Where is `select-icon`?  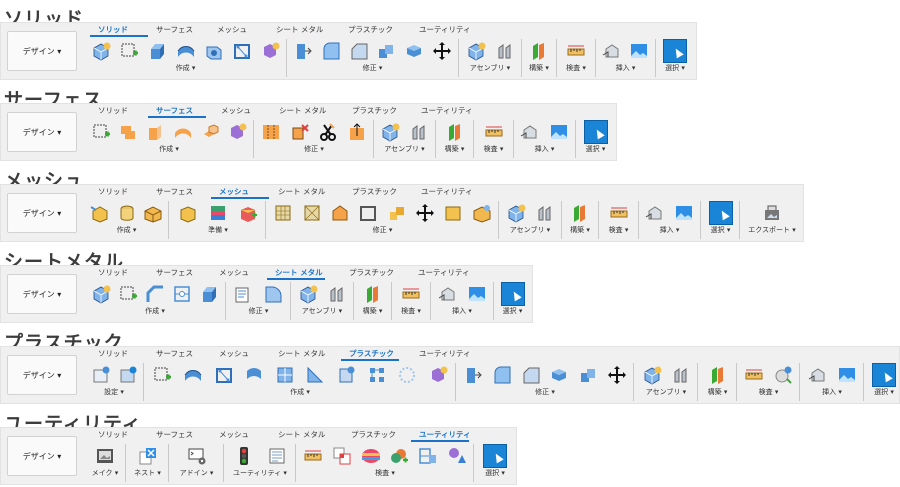 select-icon is located at coordinates (512, 294).